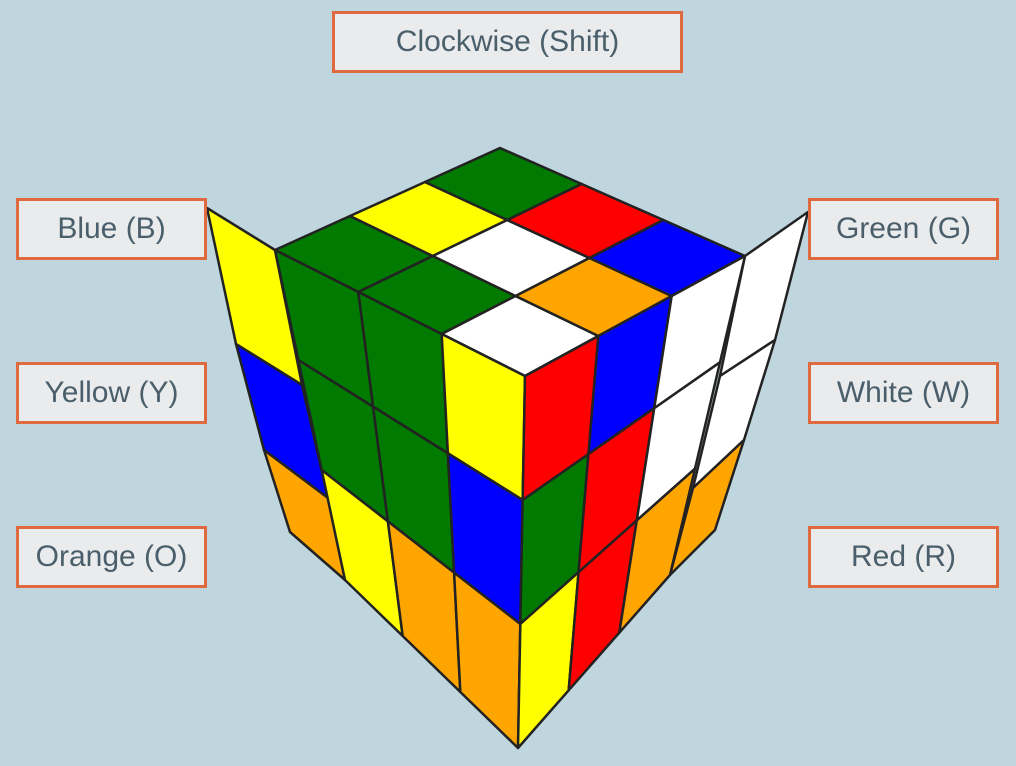 The height and width of the screenshot is (766, 1016). I want to click on green-face-button: Green (G), so click(903, 229).